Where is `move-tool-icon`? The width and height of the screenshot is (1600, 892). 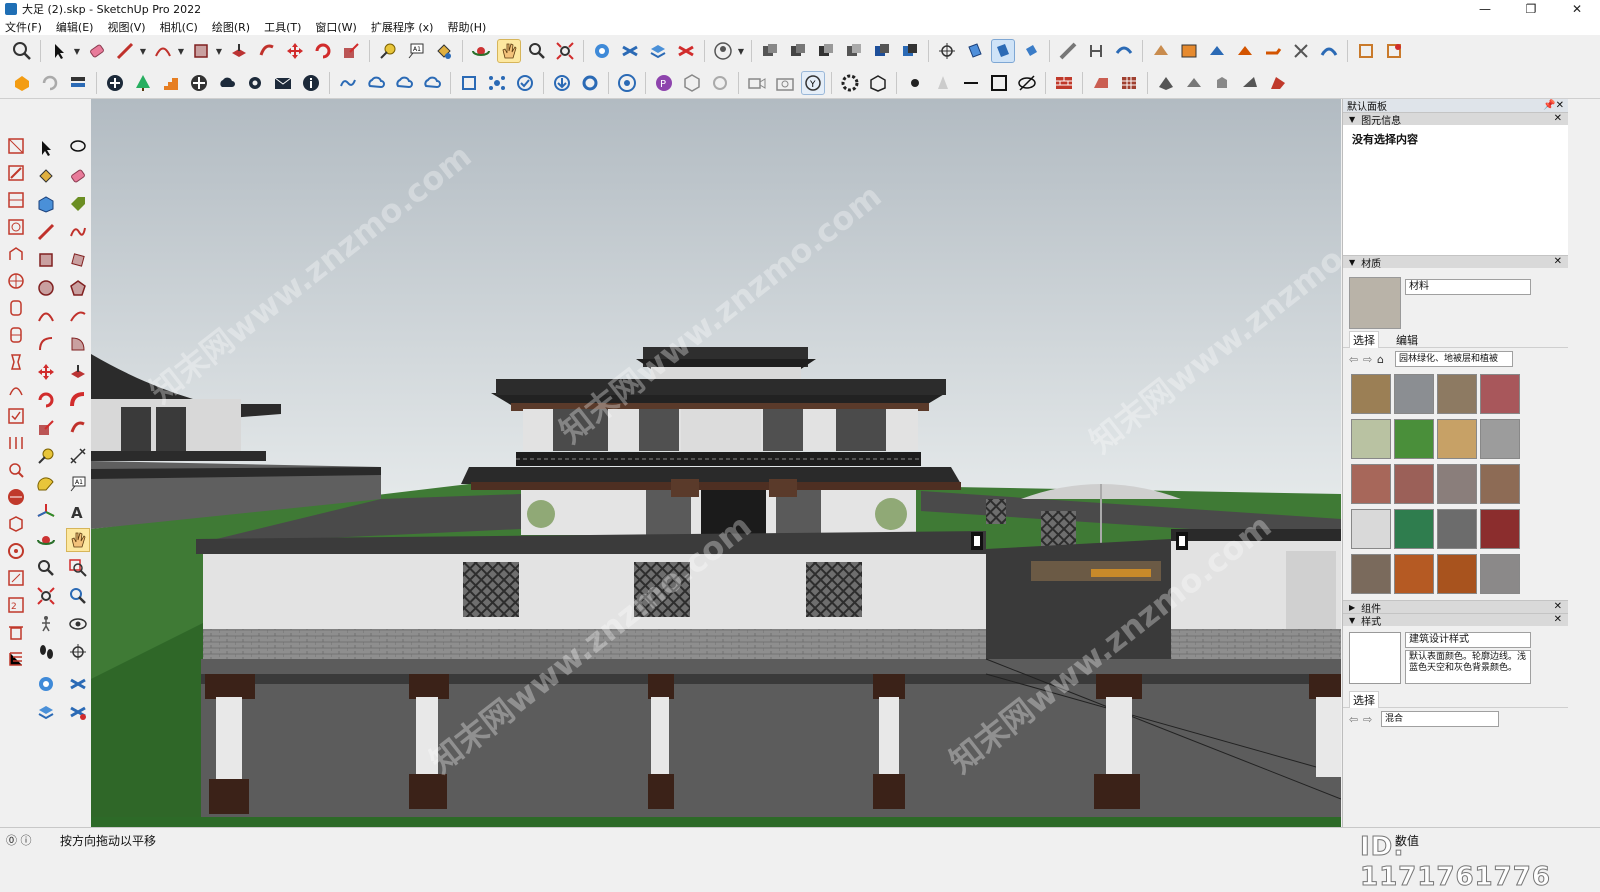
move-tool-icon is located at coordinates (46, 372).